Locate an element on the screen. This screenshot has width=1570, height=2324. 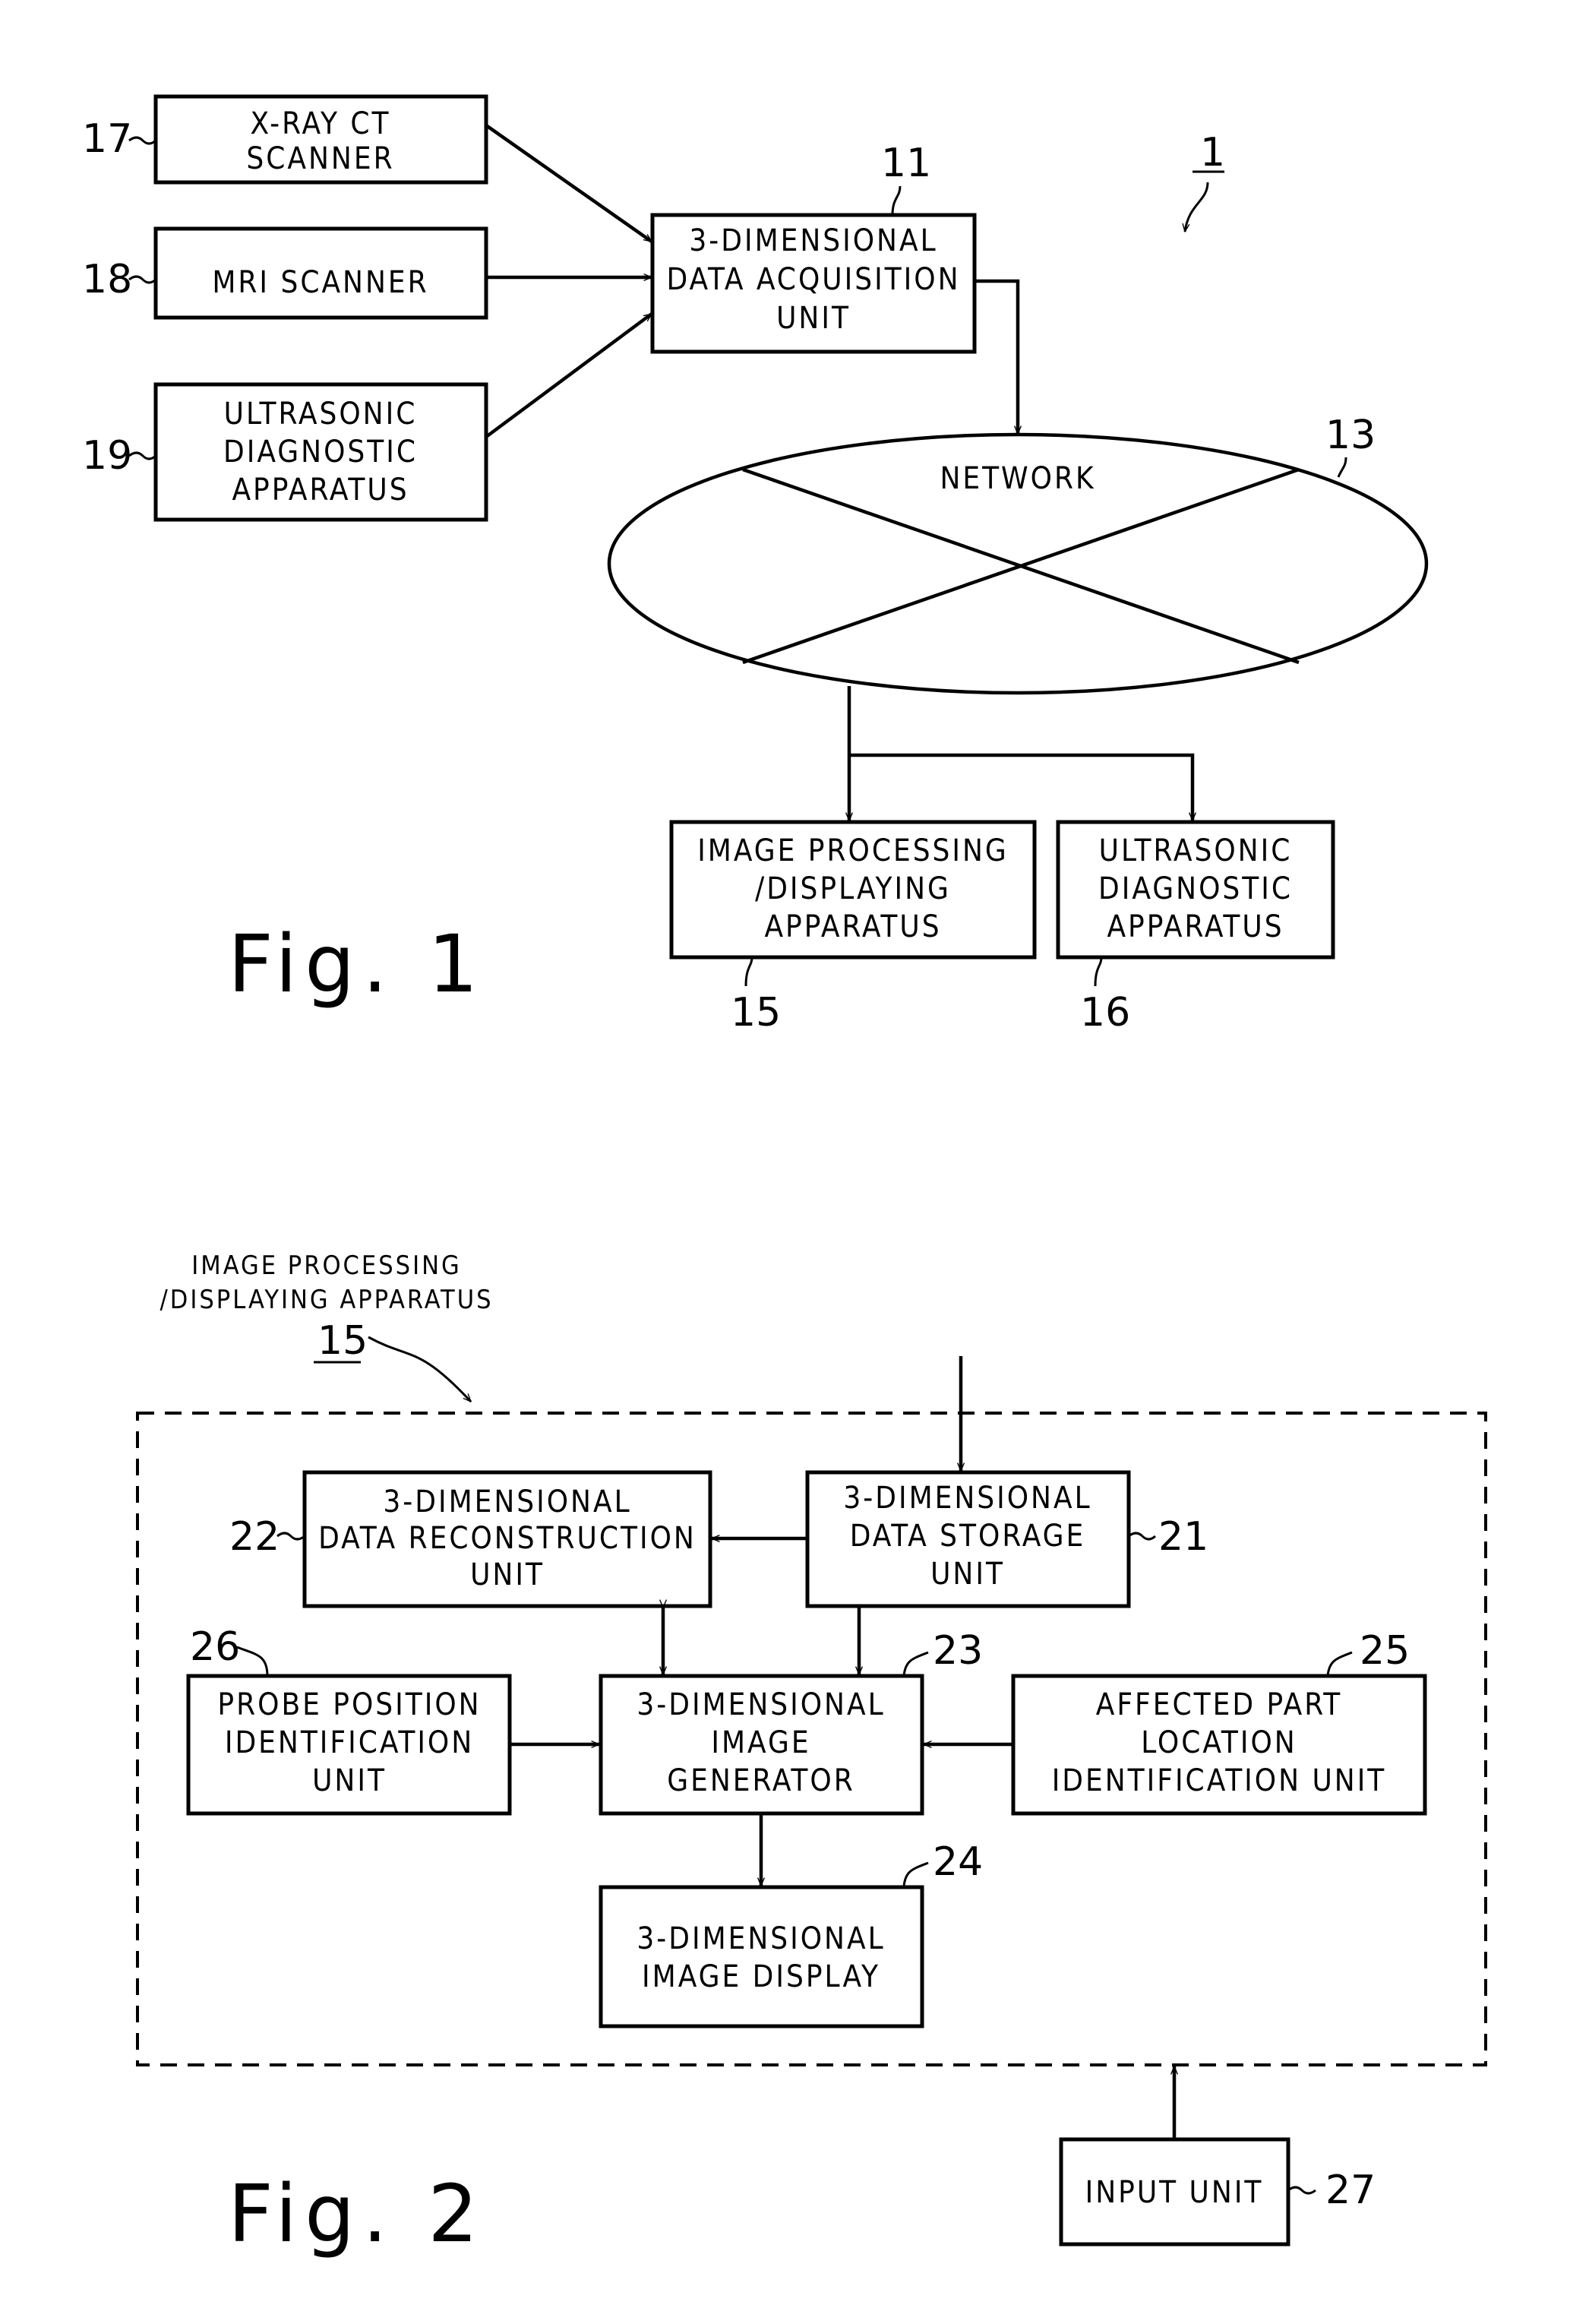
block-label: /DISPLAYING is located at coordinates (853, 888).